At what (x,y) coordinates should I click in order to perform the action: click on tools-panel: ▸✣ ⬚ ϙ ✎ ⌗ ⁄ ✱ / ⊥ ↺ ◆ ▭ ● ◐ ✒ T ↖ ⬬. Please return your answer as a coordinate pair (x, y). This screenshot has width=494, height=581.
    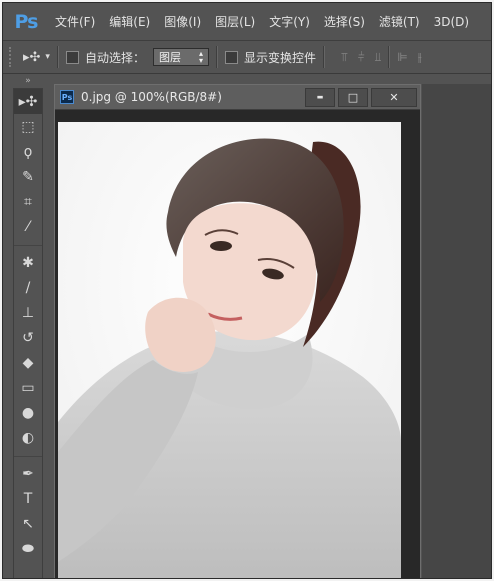
    Looking at the image, I should click on (28, 333).